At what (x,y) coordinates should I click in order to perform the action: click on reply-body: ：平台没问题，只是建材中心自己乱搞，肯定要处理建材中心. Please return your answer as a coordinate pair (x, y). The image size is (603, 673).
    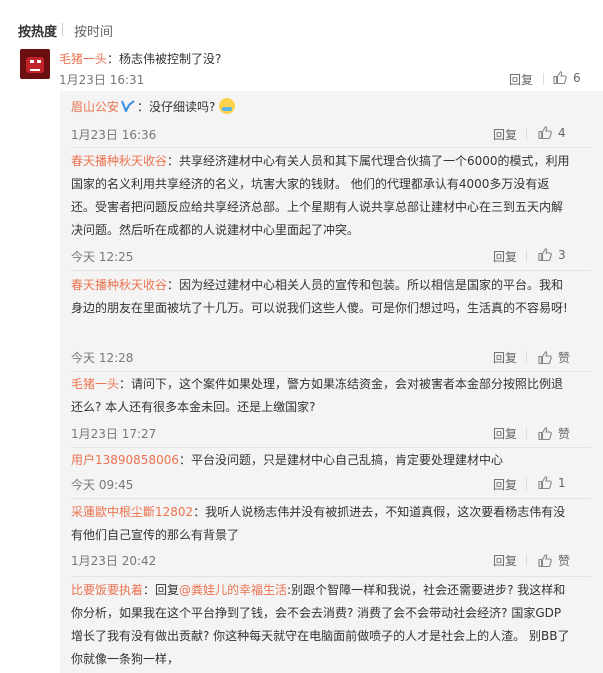
    Looking at the image, I should click on (340, 460).